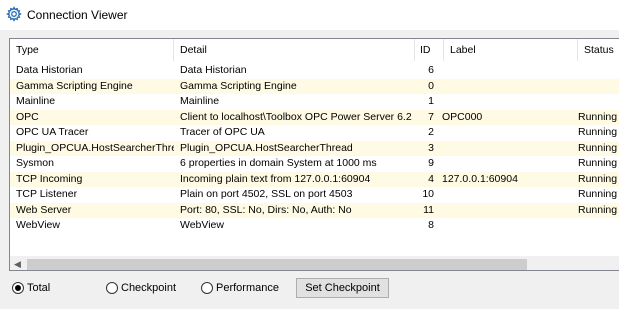  I want to click on radio-checkpoint: Checkpoint, so click(141, 288).